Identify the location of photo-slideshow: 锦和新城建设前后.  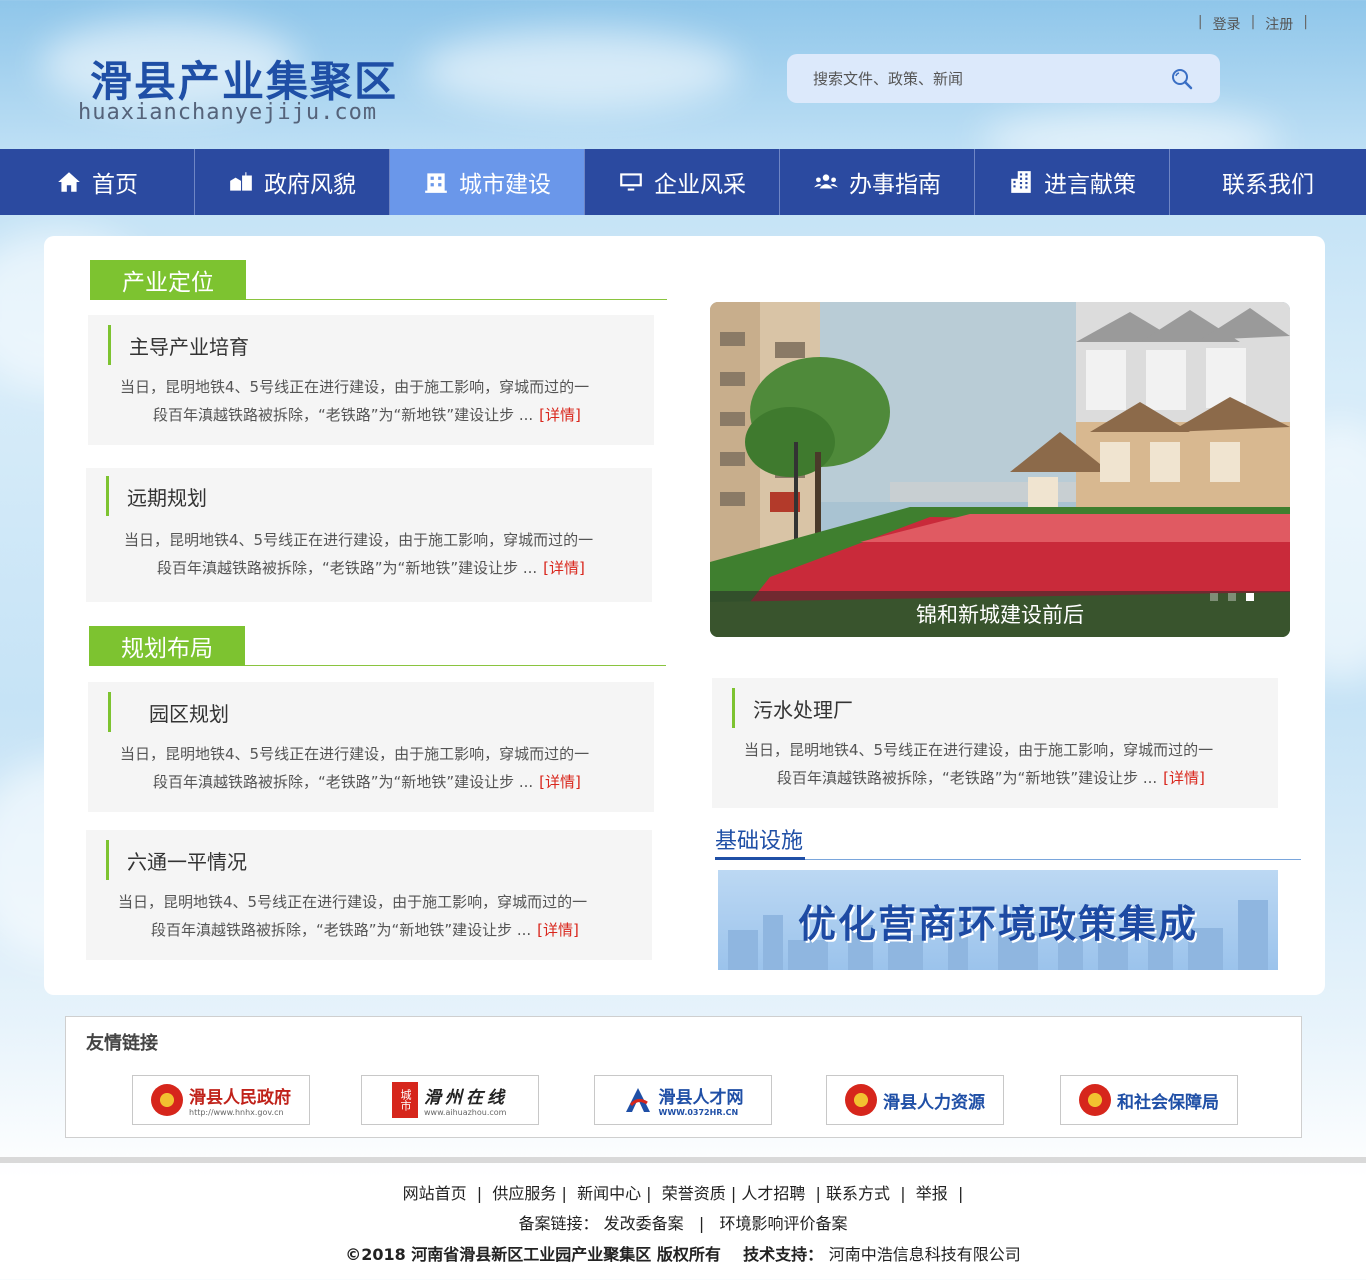
(1000, 469).